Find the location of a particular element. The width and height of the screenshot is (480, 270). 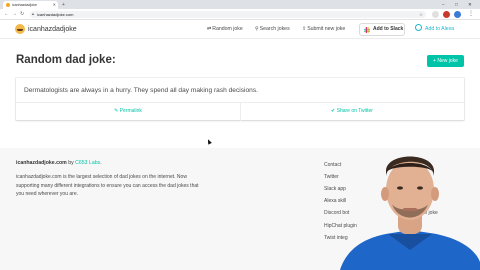

reload-icon: ↻ is located at coordinates (22, 14).